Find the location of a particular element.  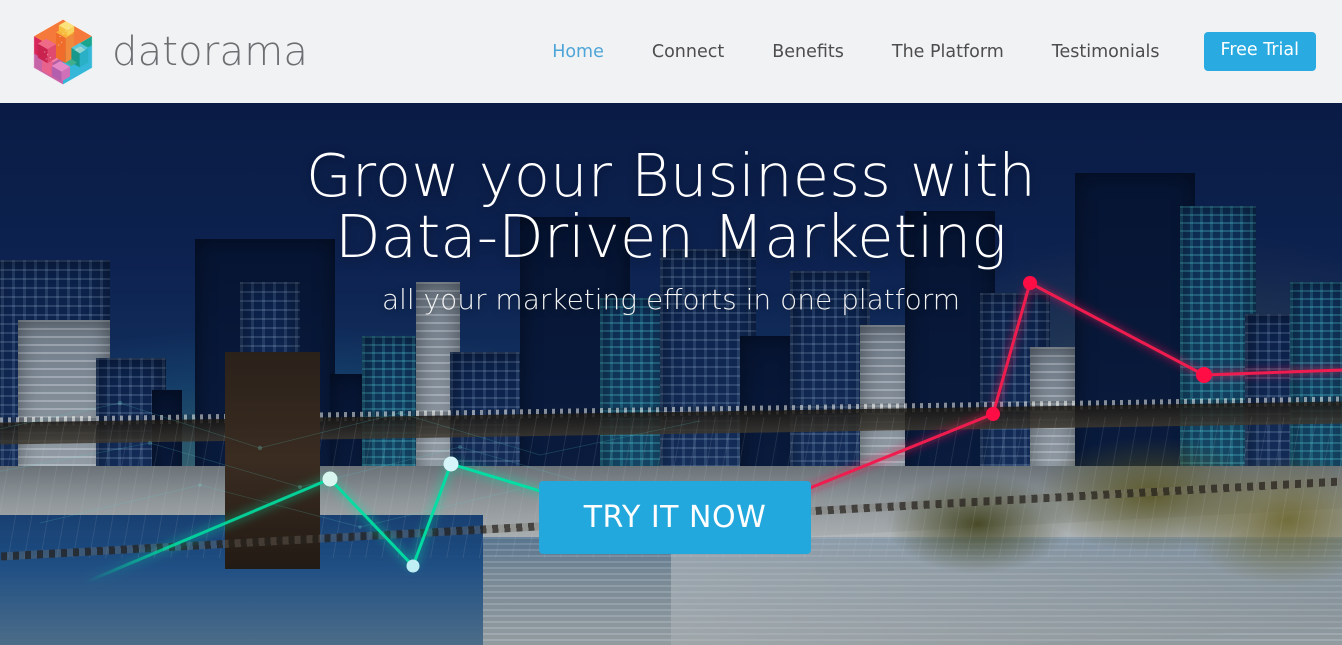

nav-item-the-platform: The Platform is located at coordinates (948, 52).